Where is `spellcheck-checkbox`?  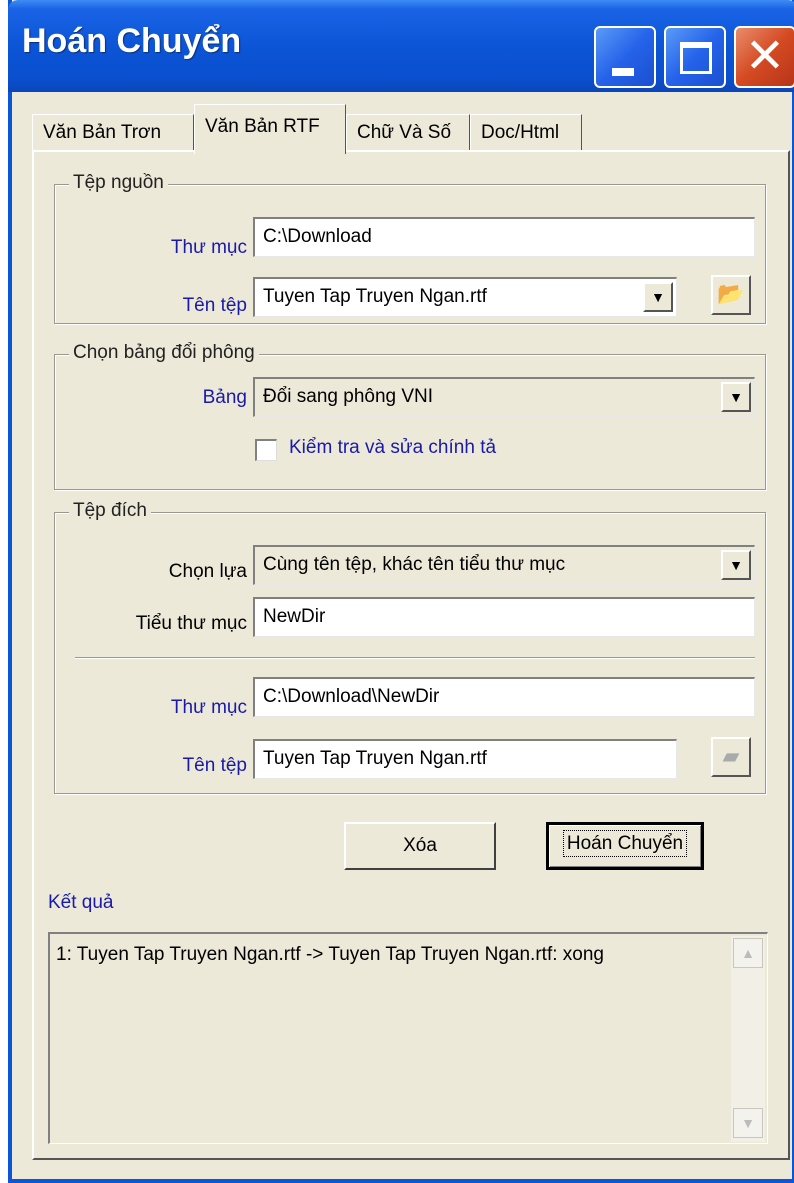
spellcheck-checkbox is located at coordinates (266, 450).